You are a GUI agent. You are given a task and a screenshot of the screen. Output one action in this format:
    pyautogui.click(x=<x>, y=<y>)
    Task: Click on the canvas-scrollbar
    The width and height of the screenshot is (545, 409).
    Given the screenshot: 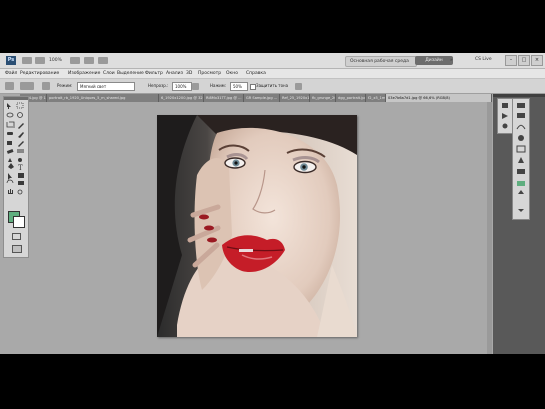 What is the action you would take?
    pyautogui.click(x=489, y=228)
    